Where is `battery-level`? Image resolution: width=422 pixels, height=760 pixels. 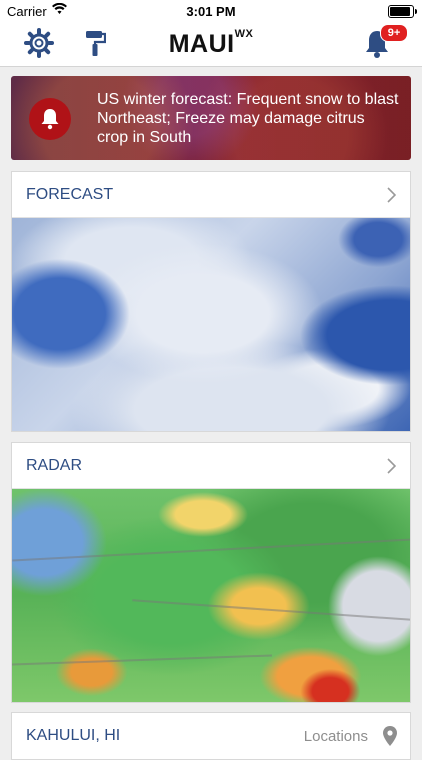 battery-level is located at coordinates (400, 11).